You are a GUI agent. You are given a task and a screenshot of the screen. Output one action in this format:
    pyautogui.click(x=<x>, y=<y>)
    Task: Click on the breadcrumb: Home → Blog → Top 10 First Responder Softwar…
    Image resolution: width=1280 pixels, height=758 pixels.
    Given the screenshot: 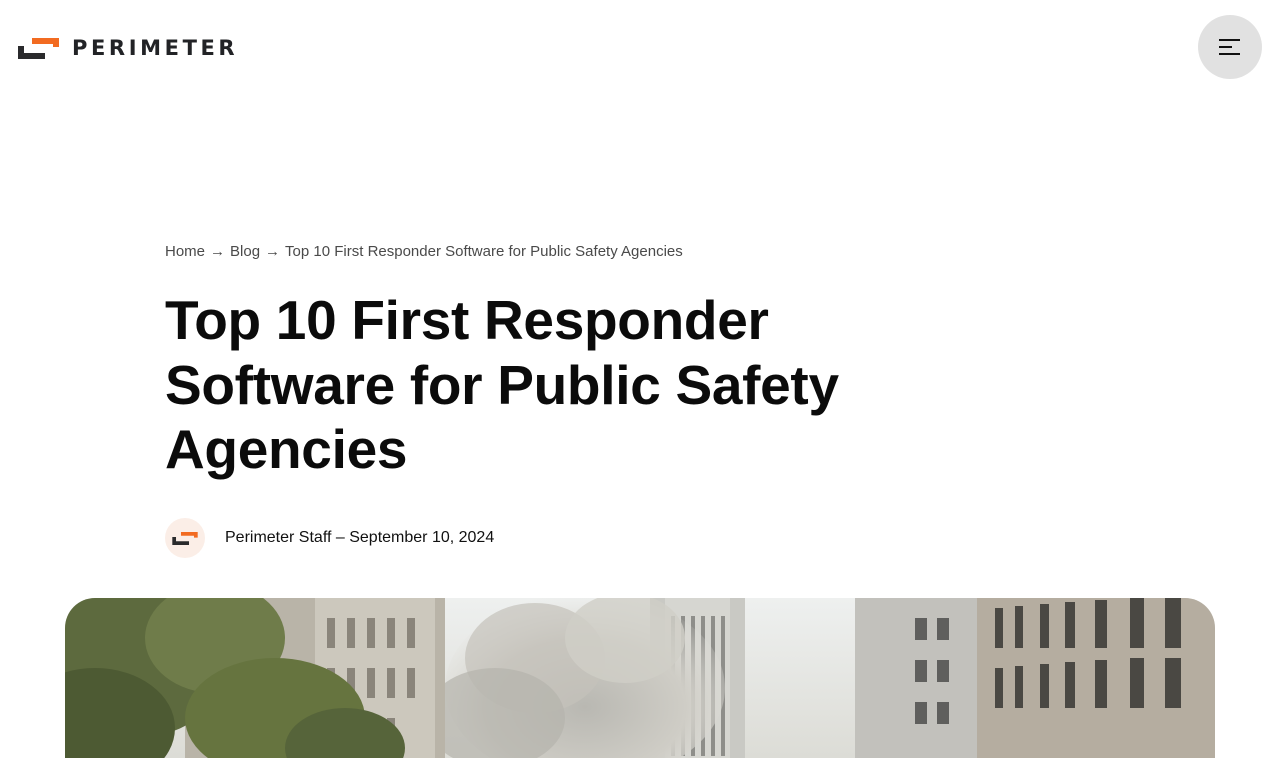 What is the action you would take?
    pyautogui.click(x=424, y=252)
    